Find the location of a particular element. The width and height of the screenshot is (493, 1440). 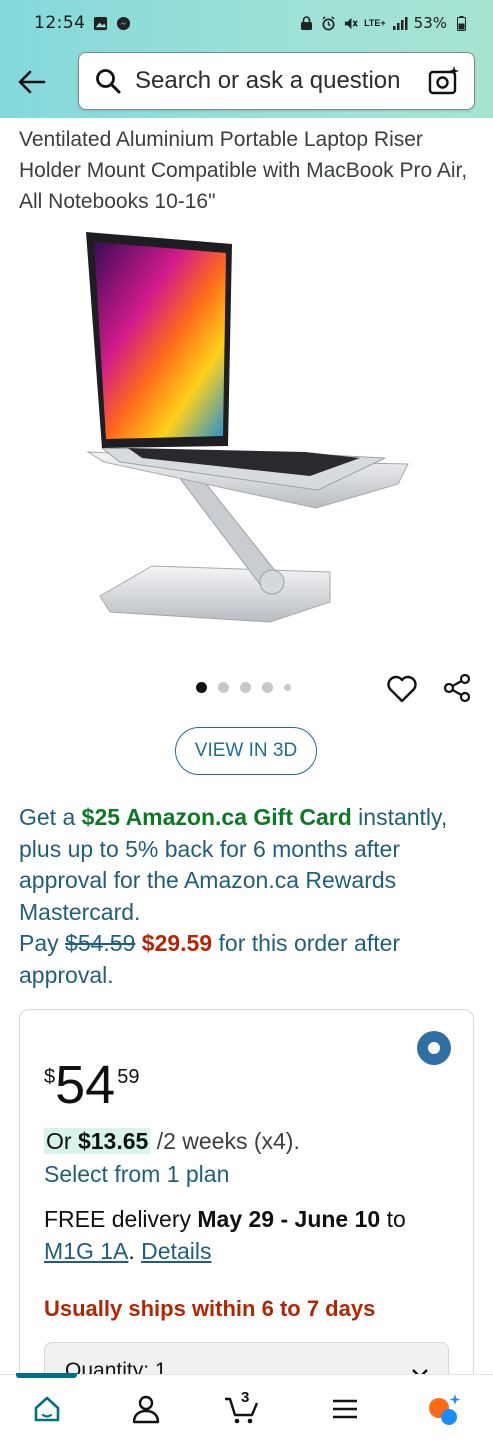

shipping-status: Usually ships within 6 to 7 days is located at coordinates (210, 1308).